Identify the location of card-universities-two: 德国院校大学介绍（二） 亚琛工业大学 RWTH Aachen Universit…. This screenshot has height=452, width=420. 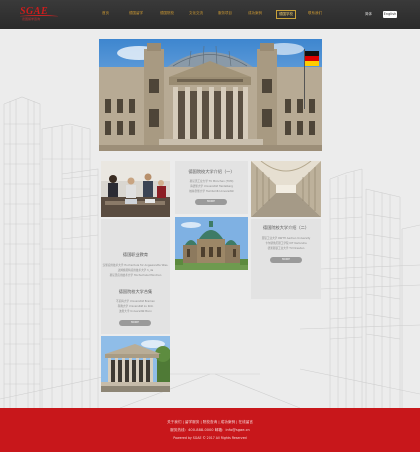
(286, 259).